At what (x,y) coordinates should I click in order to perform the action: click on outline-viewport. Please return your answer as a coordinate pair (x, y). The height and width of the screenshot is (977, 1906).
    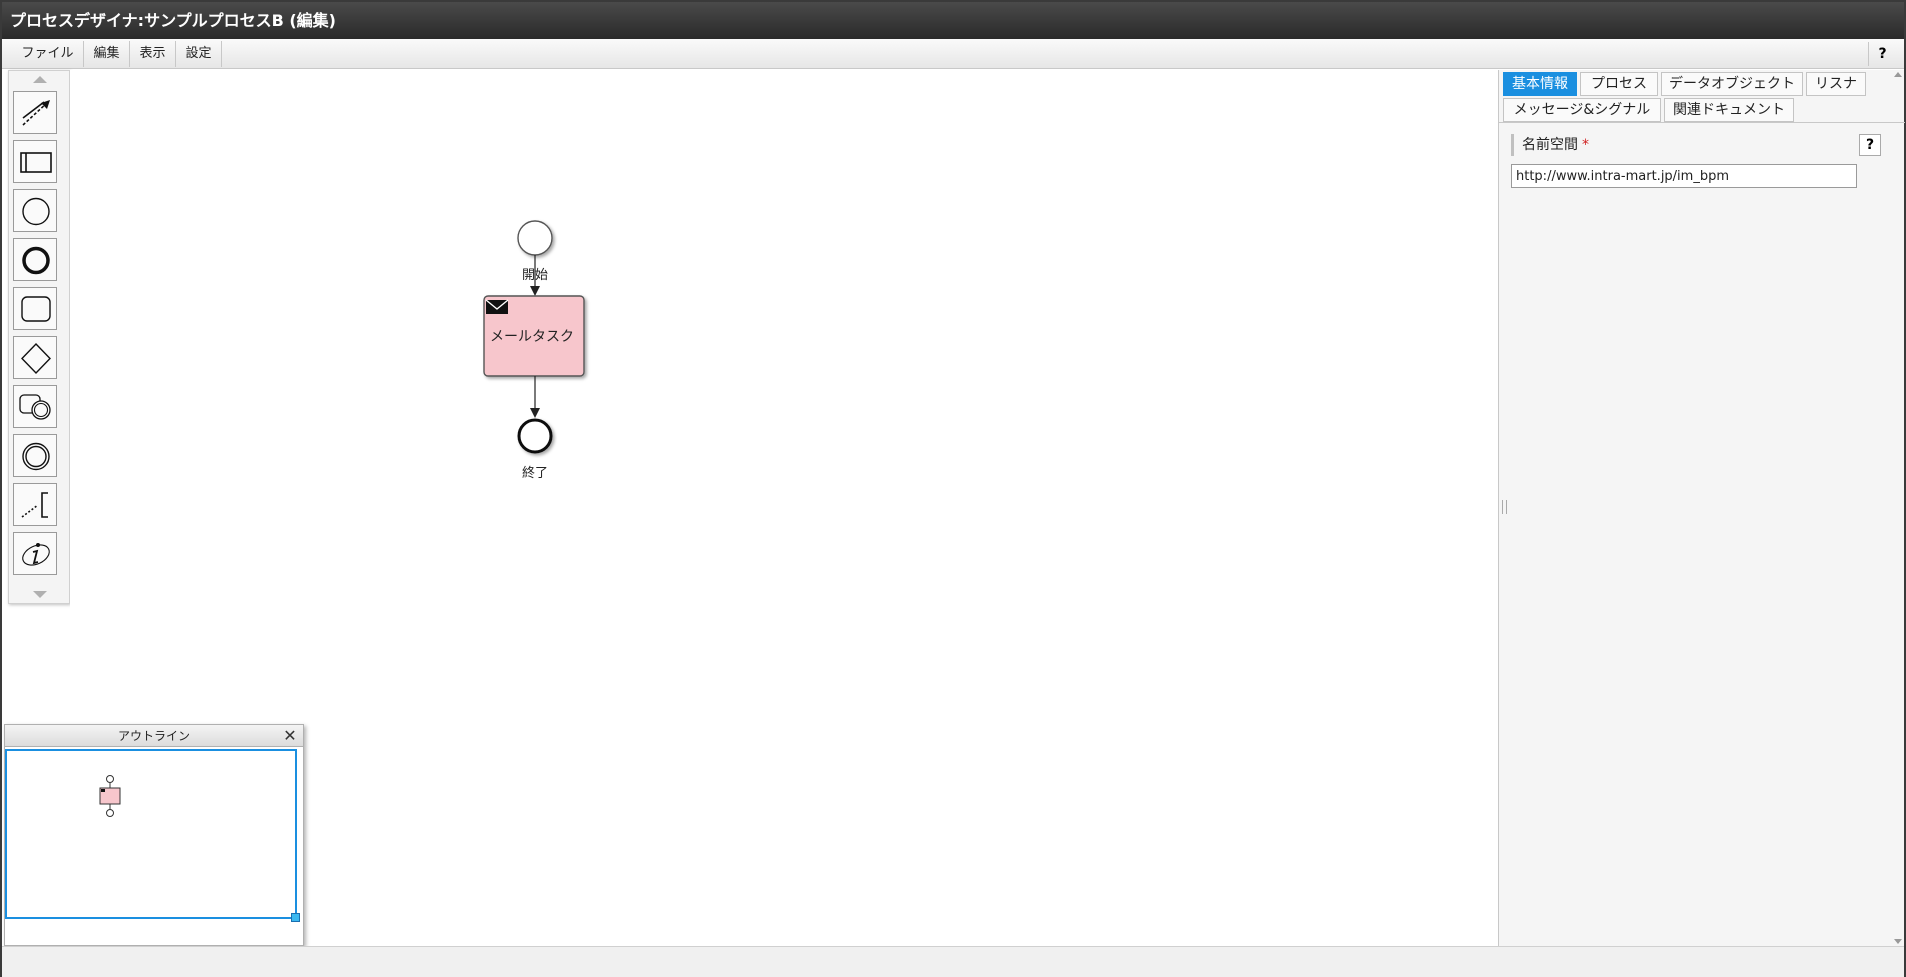
    Looking at the image, I should click on (151, 834).